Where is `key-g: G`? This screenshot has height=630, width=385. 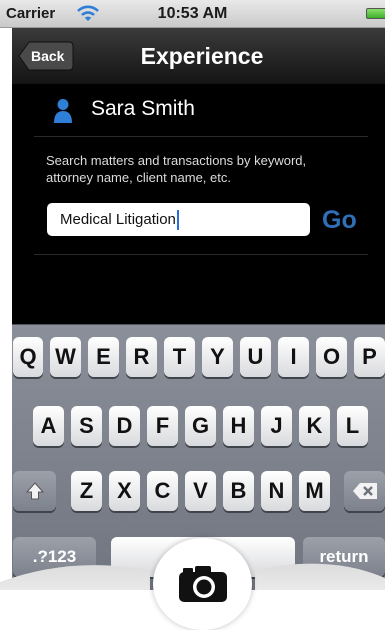 key-g: G is located at coordinates (200, 426).